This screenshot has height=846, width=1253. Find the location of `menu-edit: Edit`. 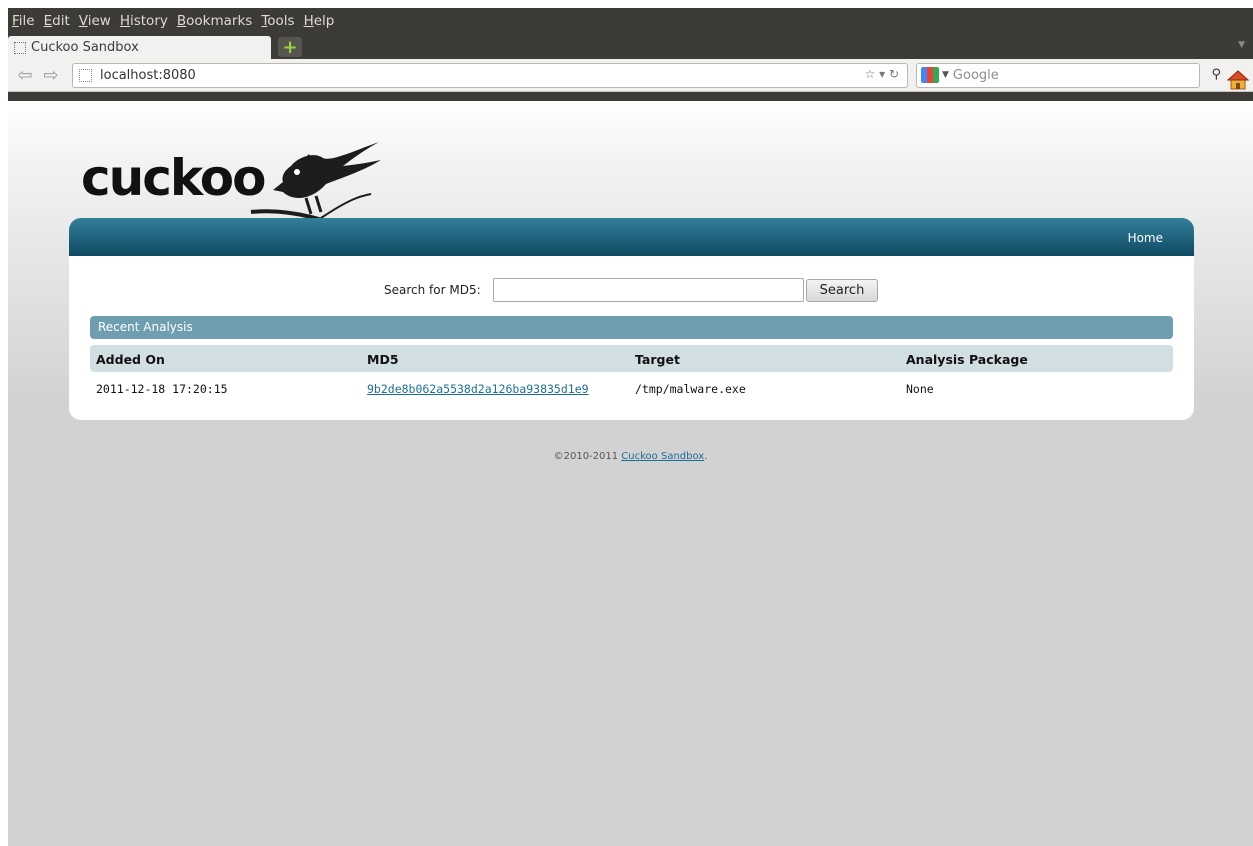

menu-edit: Edit is located at coordinates (57, 21).